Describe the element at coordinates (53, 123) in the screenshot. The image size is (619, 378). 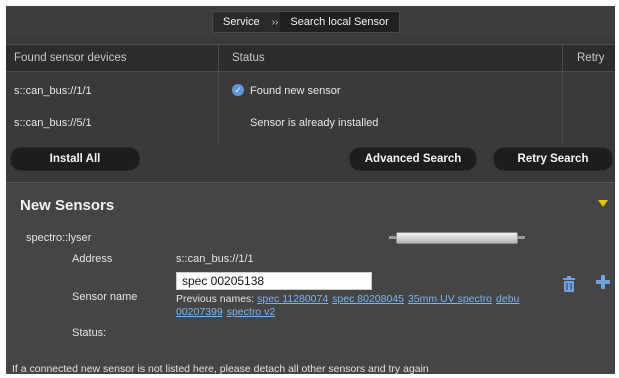
I see `device-address: s::can_bus://5/1` at that location.